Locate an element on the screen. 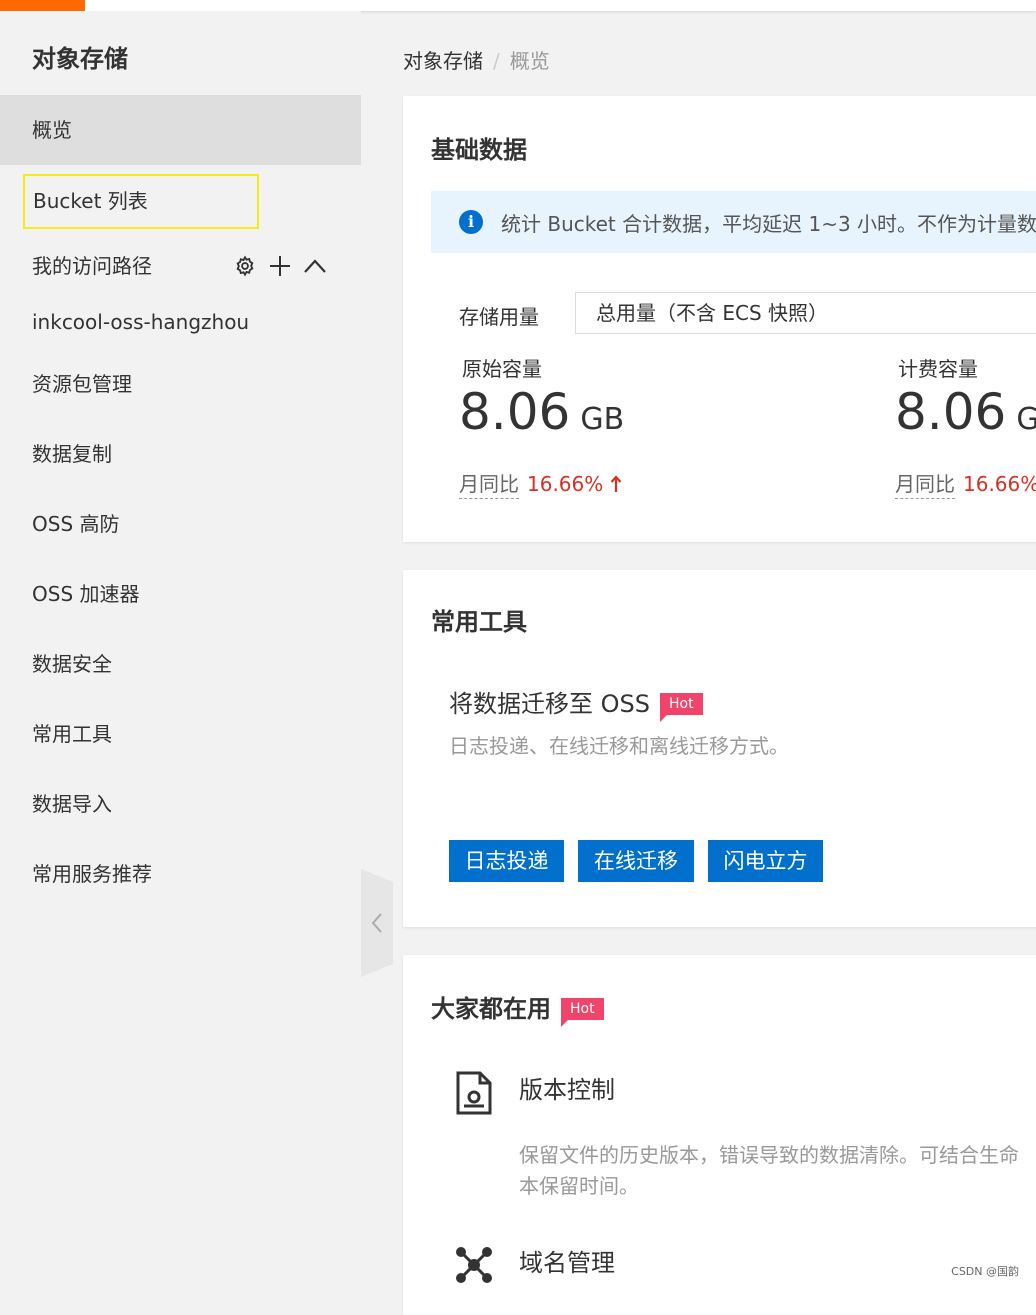 This screenshot has width=1036, height=1315. sidebar-item-data-security: 数据安全 is located at coordinates (180, 664).